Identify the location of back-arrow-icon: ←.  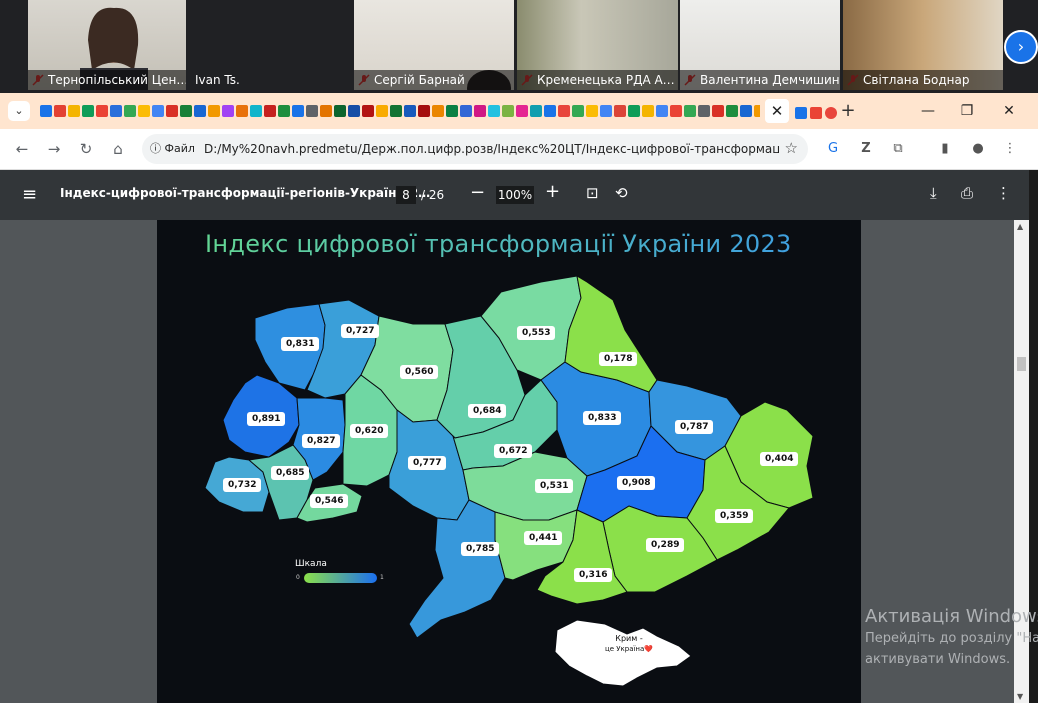
(22, 149).